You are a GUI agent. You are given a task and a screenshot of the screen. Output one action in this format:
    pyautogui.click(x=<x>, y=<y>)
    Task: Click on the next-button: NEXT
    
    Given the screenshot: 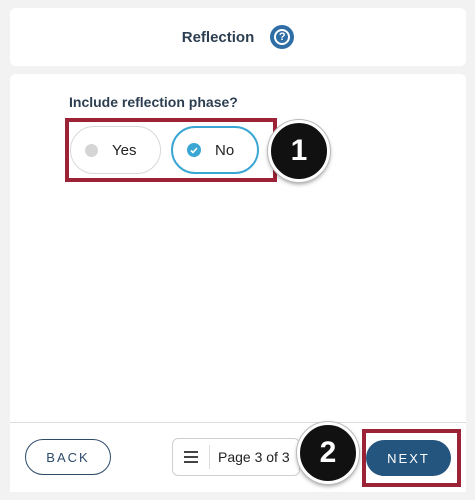 What is the action you would take?
    pyautogui.click(x=408, y=458)
    